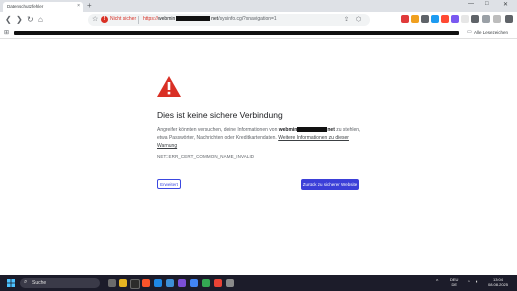 The height and width of the screenshot is (291, 517). Describe the element at coordinates (312, 130) in the screenshot. I see `redacted-domain` at that location.